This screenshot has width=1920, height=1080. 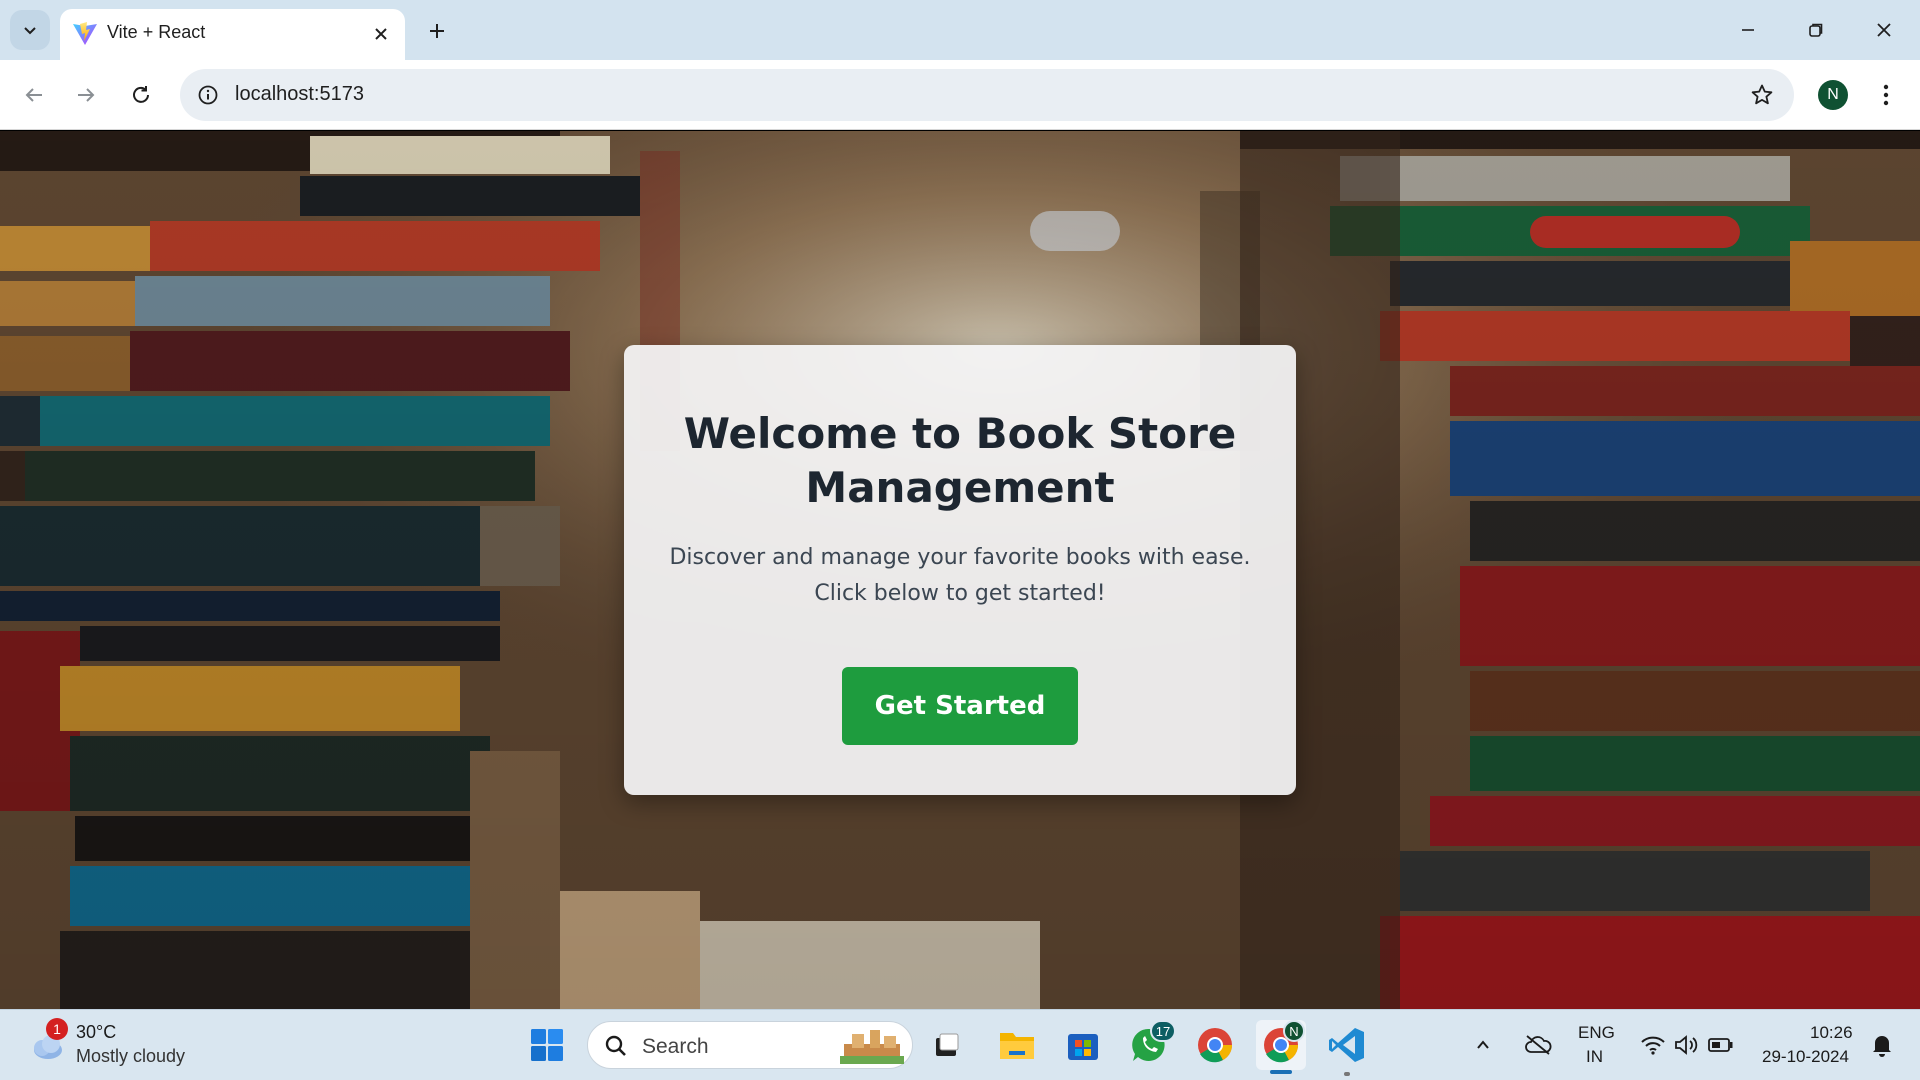 What do you see at coordinates (1720, 1045) in the screenshot?
I see `battery-icon` at bounding box center [1720, 1045].